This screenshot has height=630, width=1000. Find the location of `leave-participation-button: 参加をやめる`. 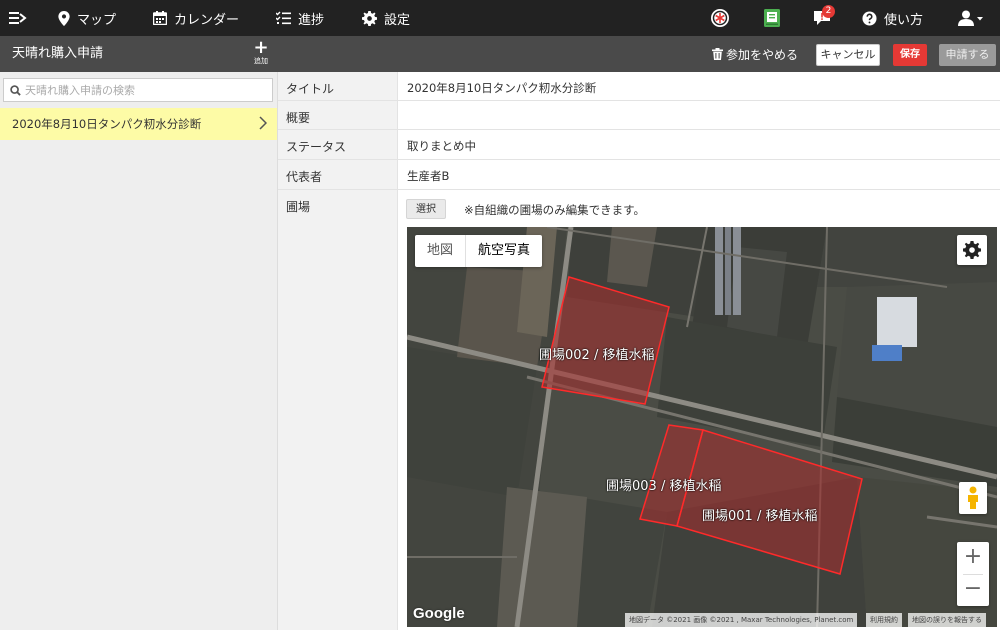

leave-participation-button: 参加をやめる is located at coordinates (755, 54).